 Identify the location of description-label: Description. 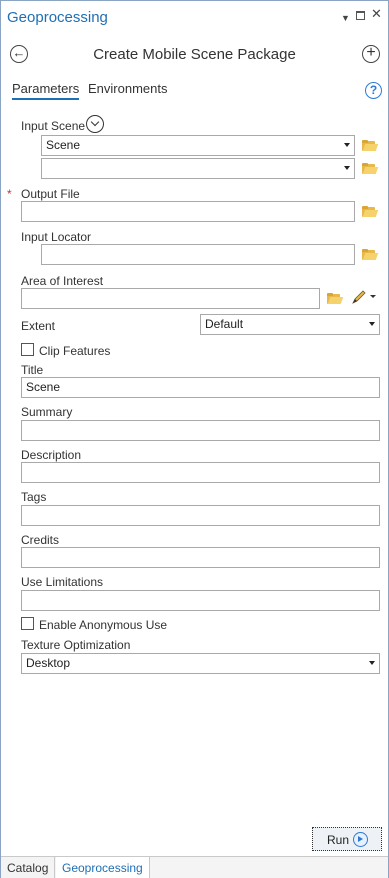
(51, 455).